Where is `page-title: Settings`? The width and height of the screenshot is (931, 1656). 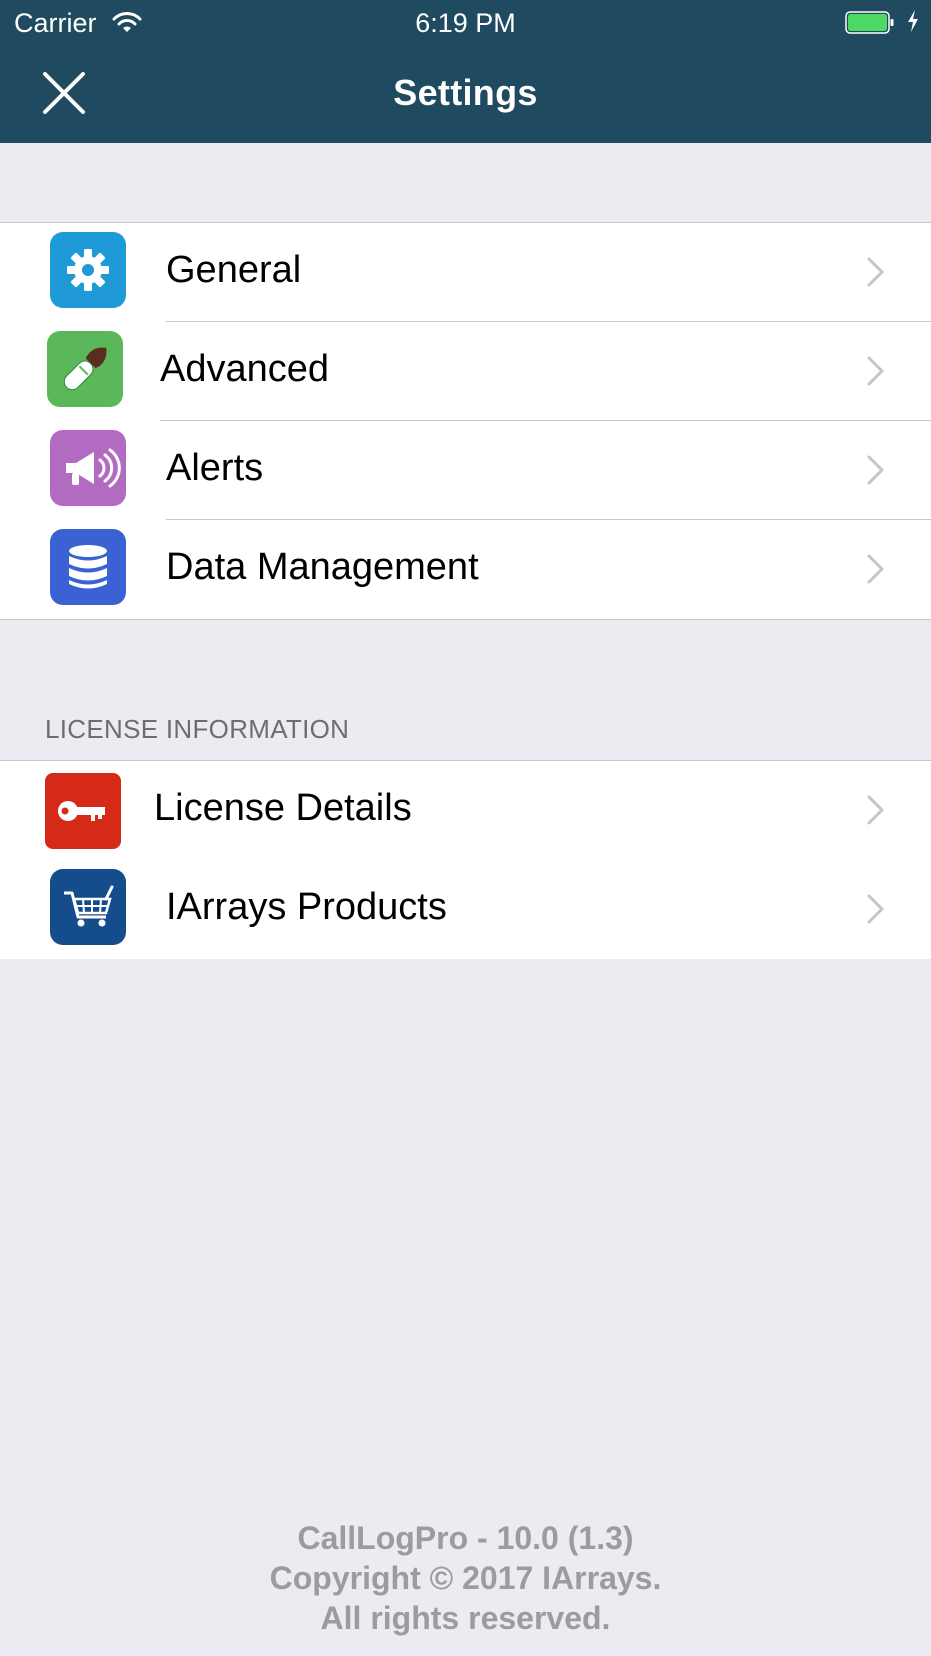 page-title: Settings is located at coordinates (465, 92).